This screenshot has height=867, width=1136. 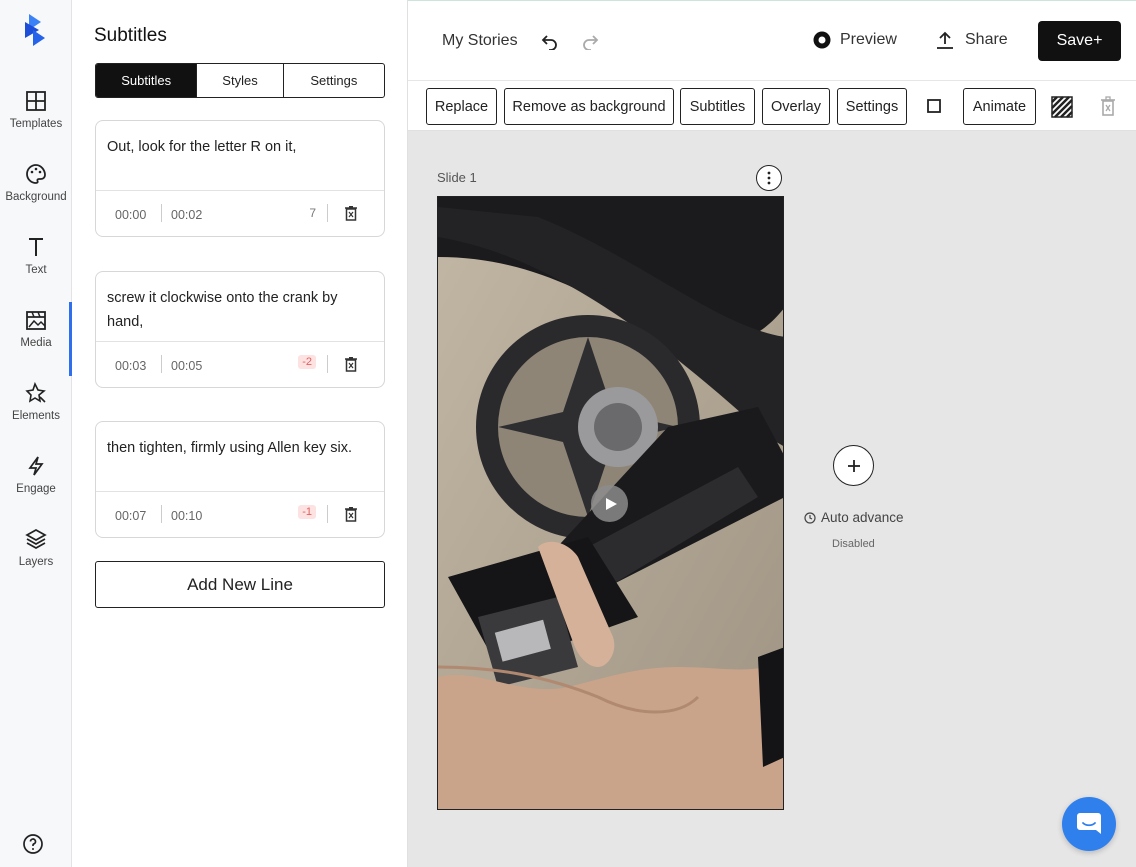 I want to click on panel-tabs: Subtitles Styles Settings, so click(x=240, y=80).